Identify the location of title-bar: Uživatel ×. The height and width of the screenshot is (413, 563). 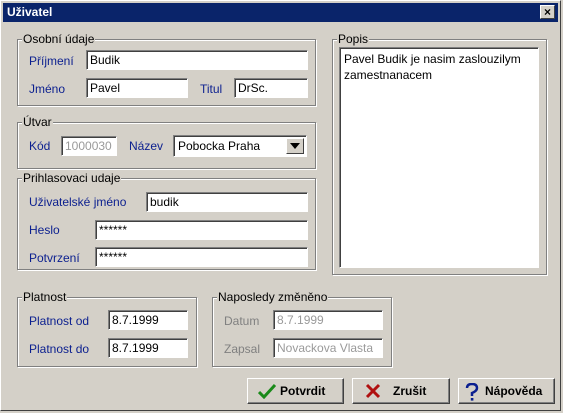
(280, 12).